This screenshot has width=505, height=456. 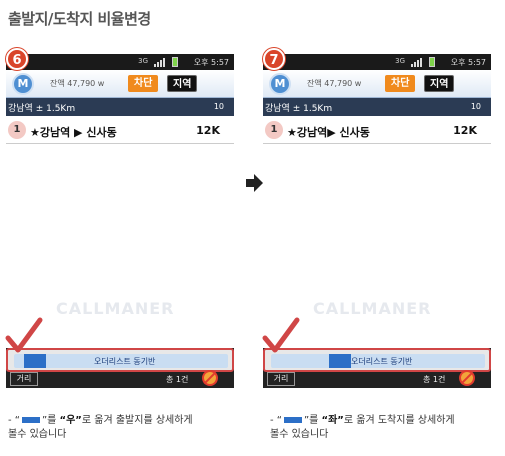 What do you see at coordinates (137, 420) in the screenshot?
I see `caption-suffix: 로 옮겨 출발지를 상세하게` at bounding box center [137, 420].